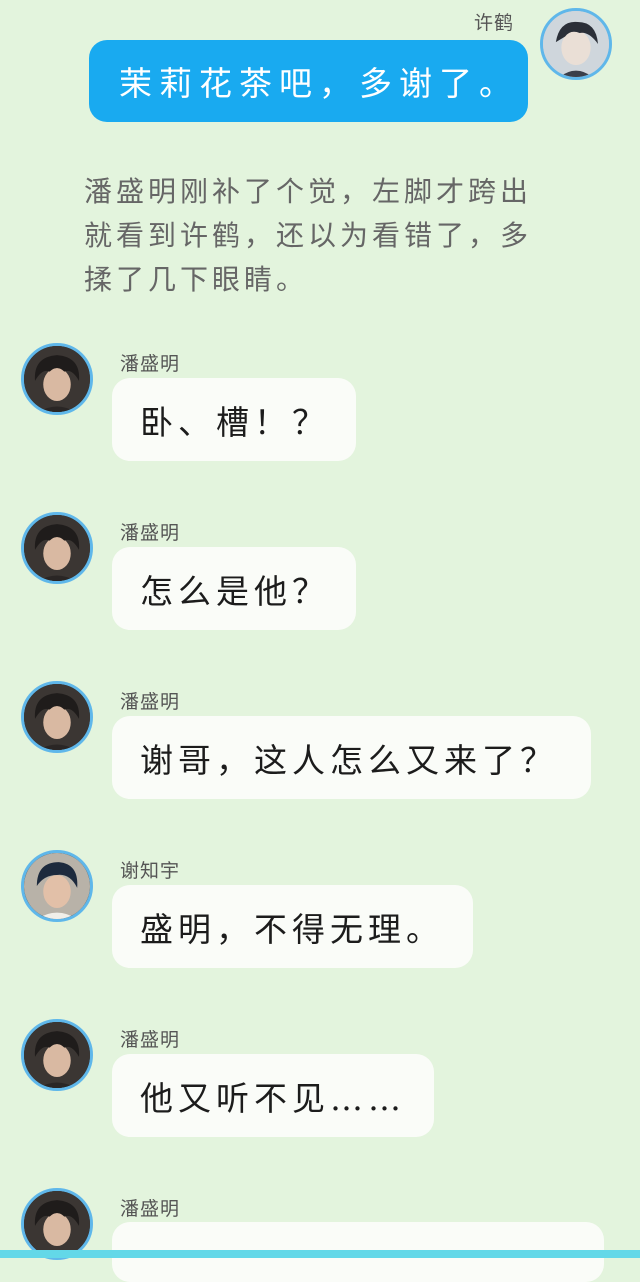  Describe the element at coordinates (150, 871) in the screenshot. I see `sender-name: 谢知宇` at that location.